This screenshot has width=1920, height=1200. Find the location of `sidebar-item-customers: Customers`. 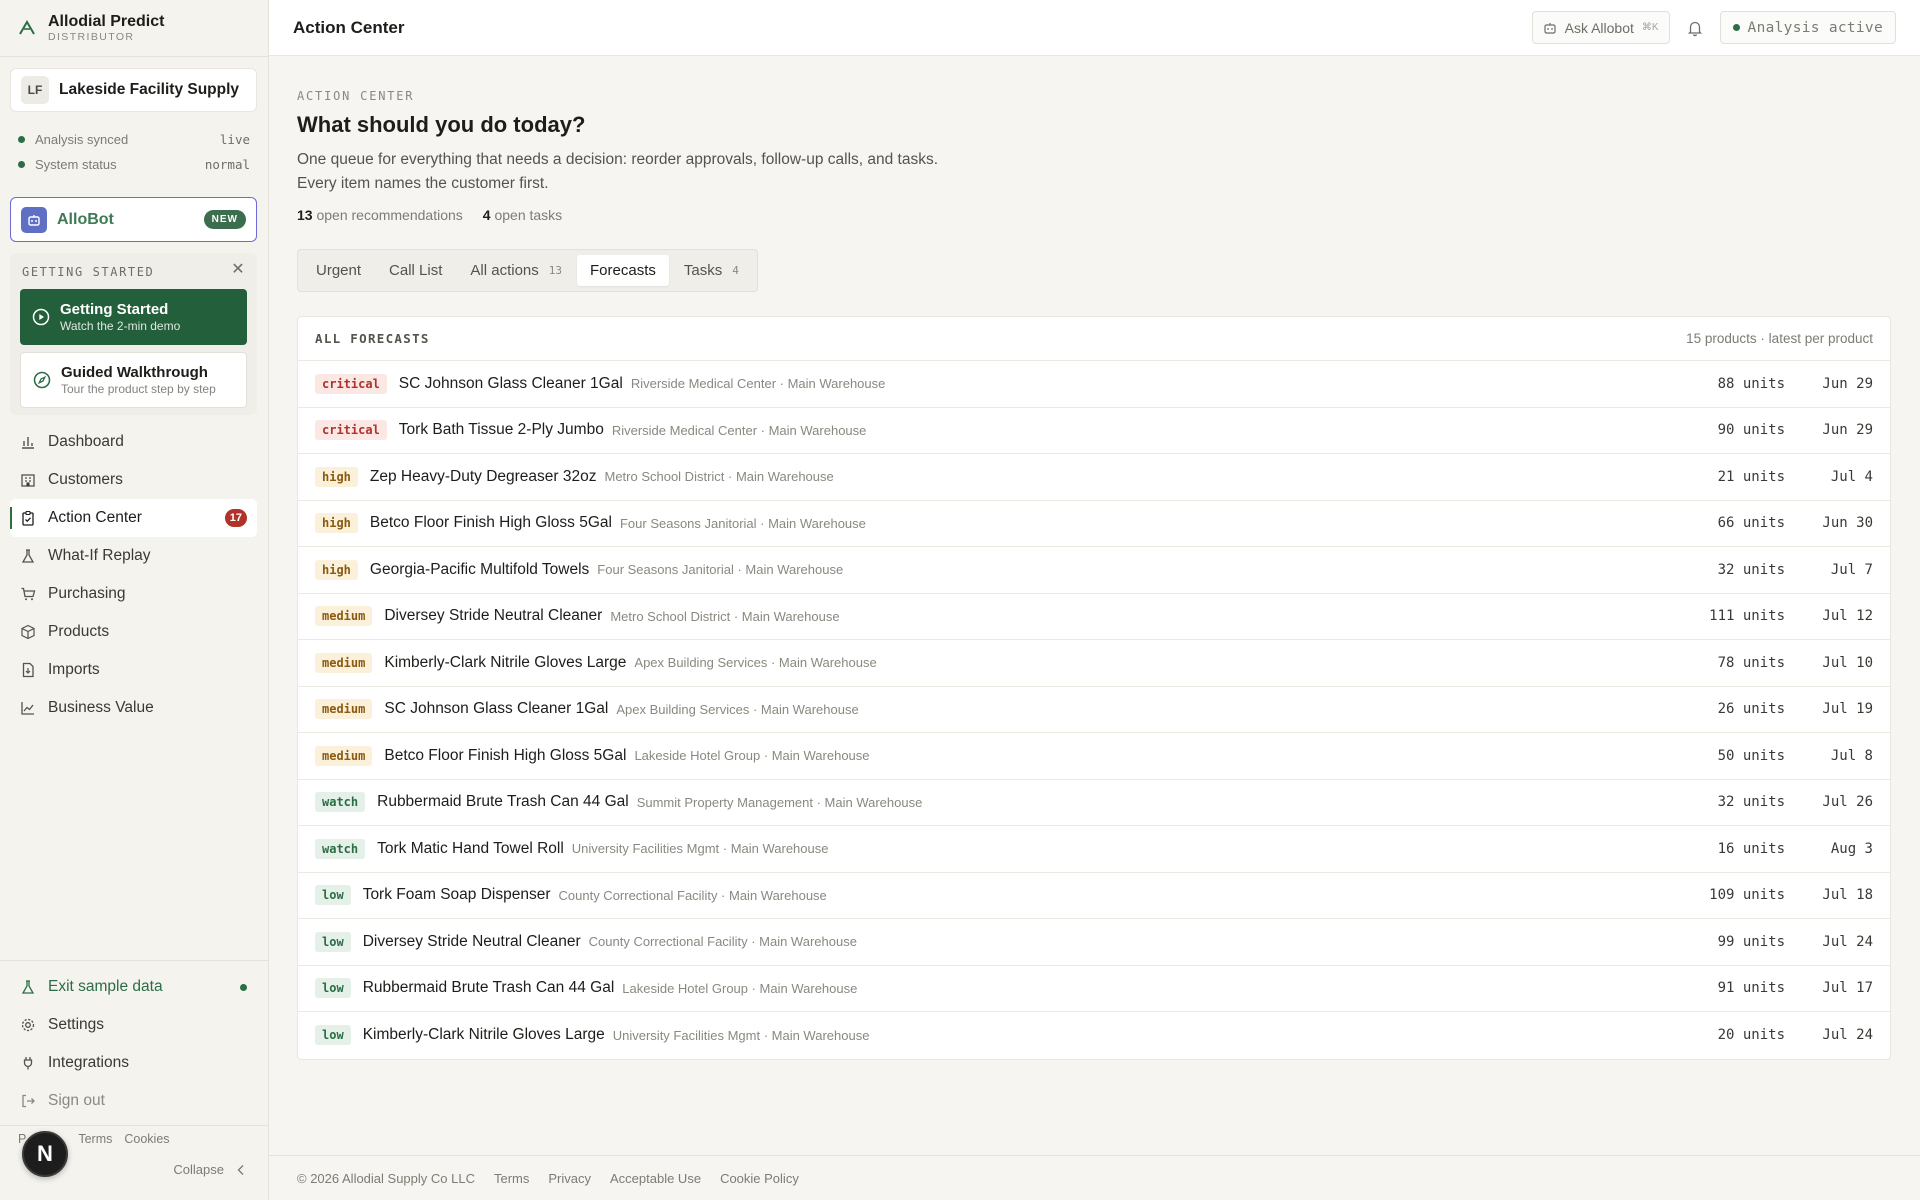

sidebar-item-customers: Customers is located at coordinates (133, 480).